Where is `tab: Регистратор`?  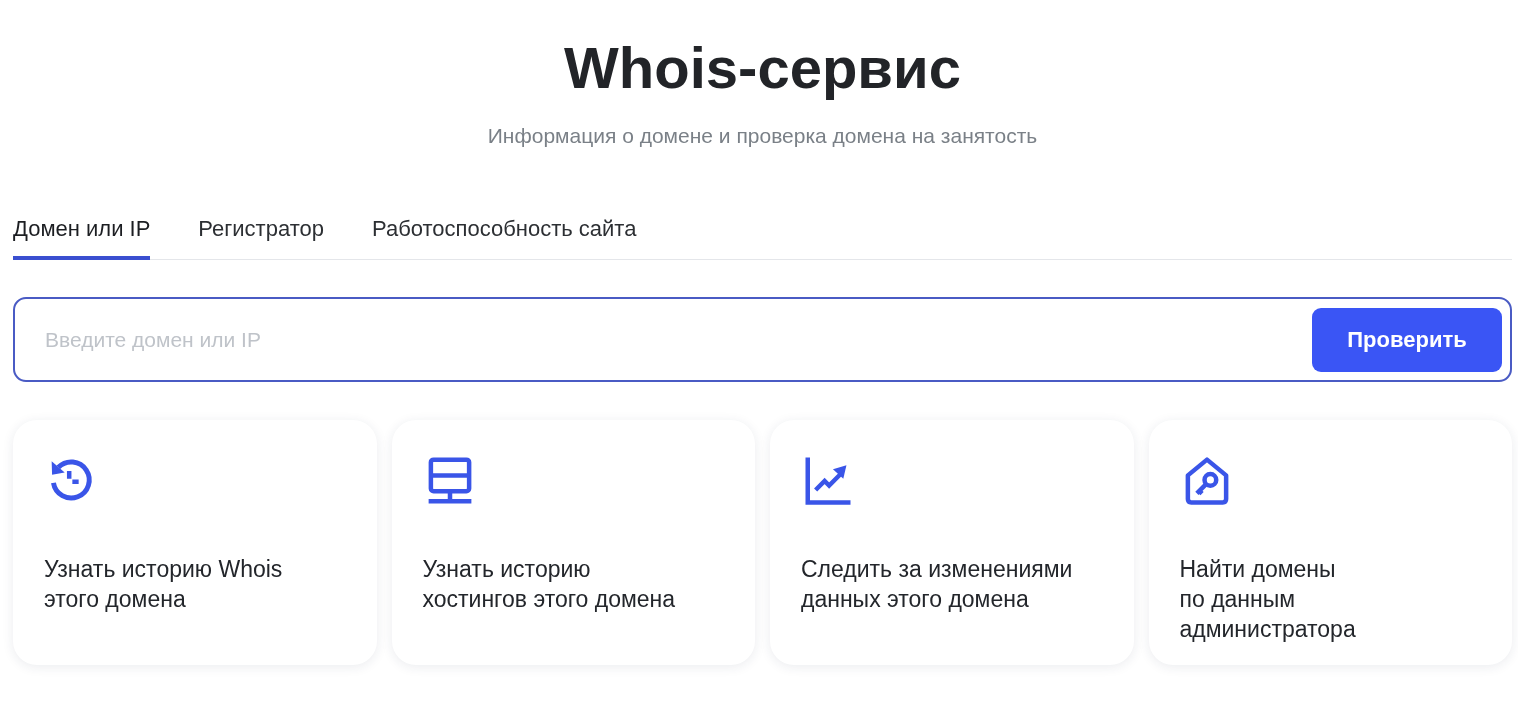
tab: Регистратор is located at coordinates (261, 233).